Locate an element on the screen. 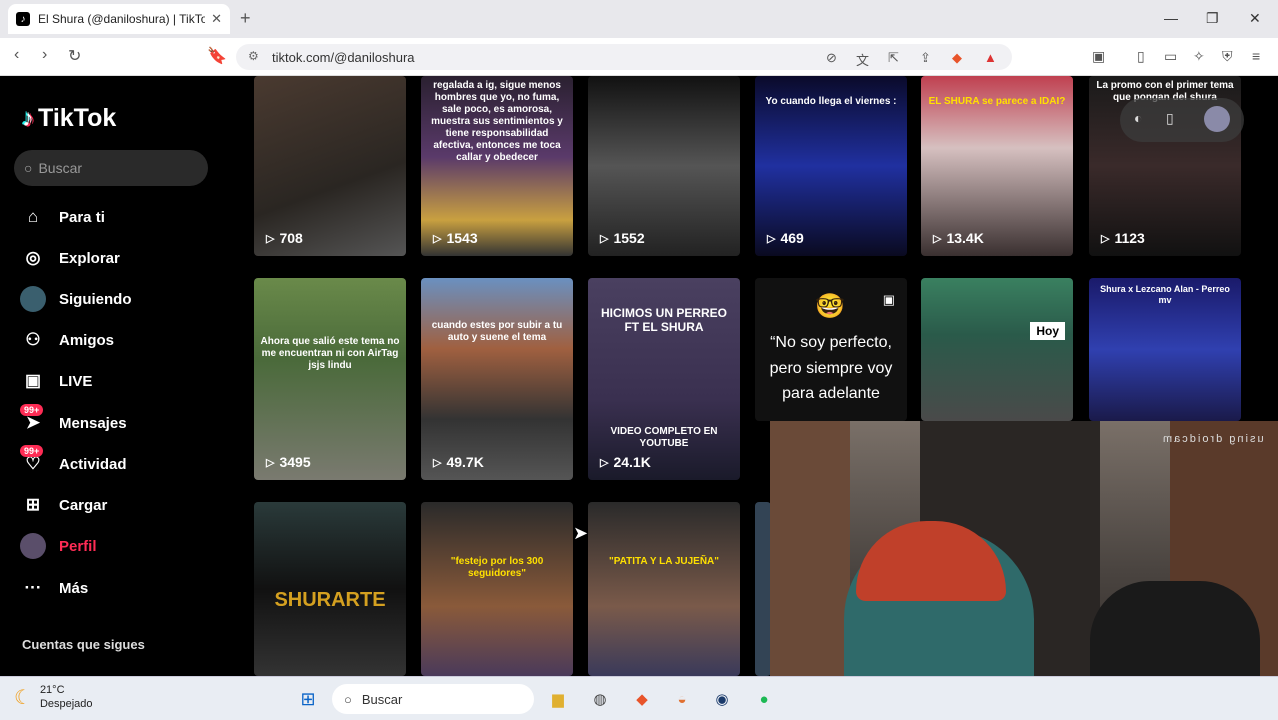 The width and height of the screenshot is (1278, 720). video-caption: Yo cuando llega el viernes : is located at coordinates (831, 101).